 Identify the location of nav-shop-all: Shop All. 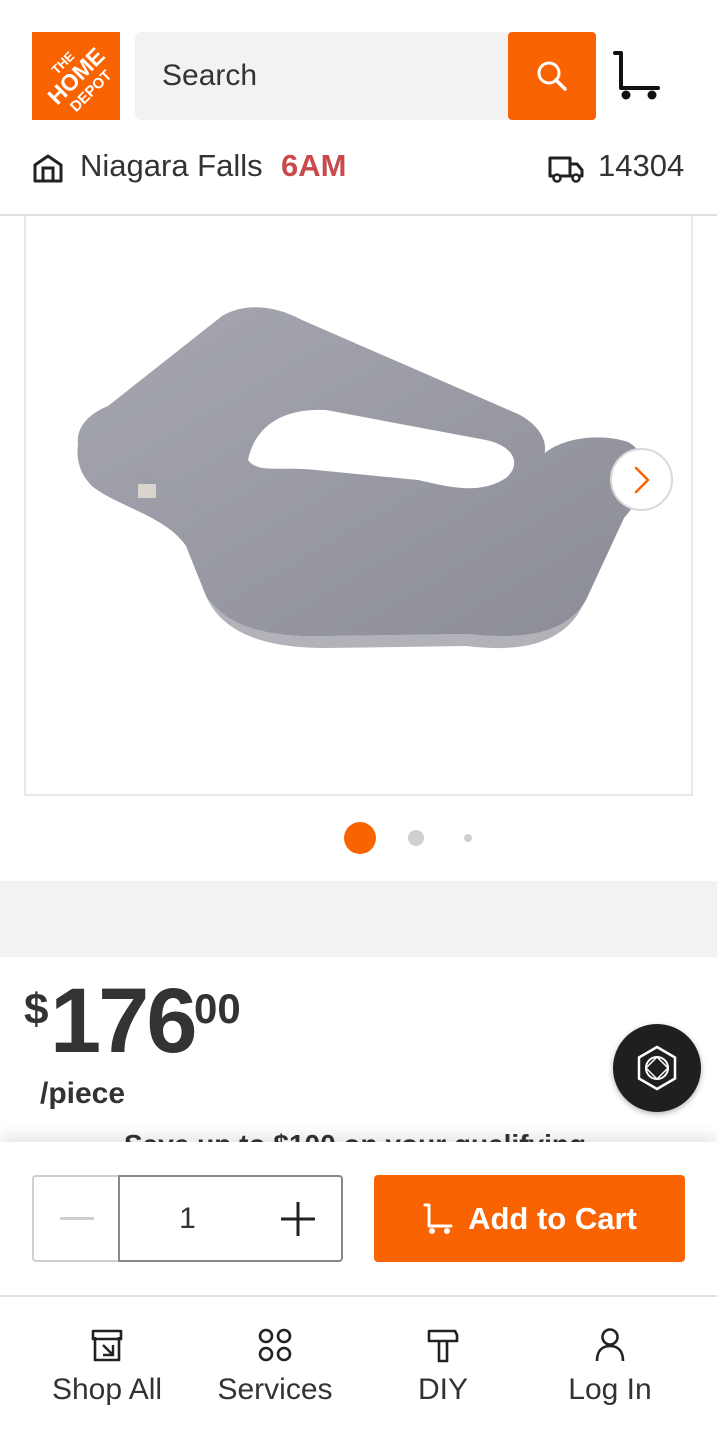
(107, 1368).